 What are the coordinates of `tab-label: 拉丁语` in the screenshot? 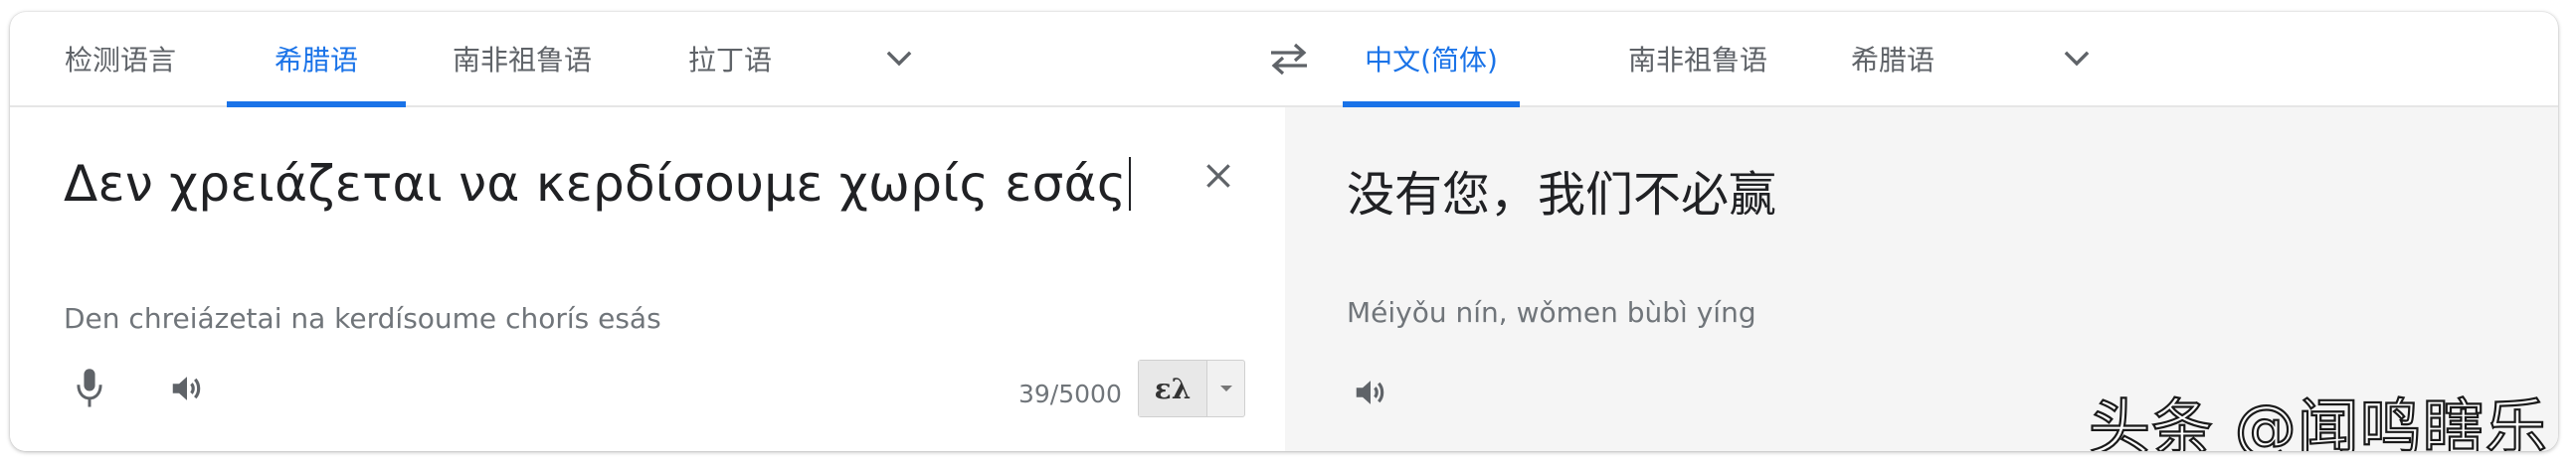 It's located at (729, 61).